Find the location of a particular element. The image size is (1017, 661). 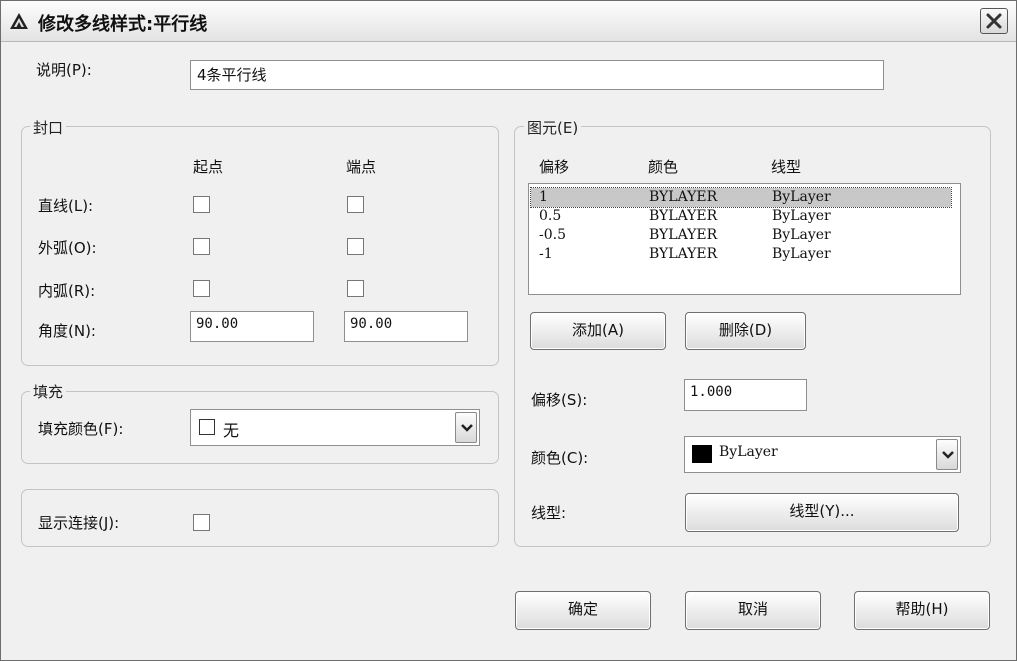

element-offset-input: 1.000 is located at coordinates (745, 395).